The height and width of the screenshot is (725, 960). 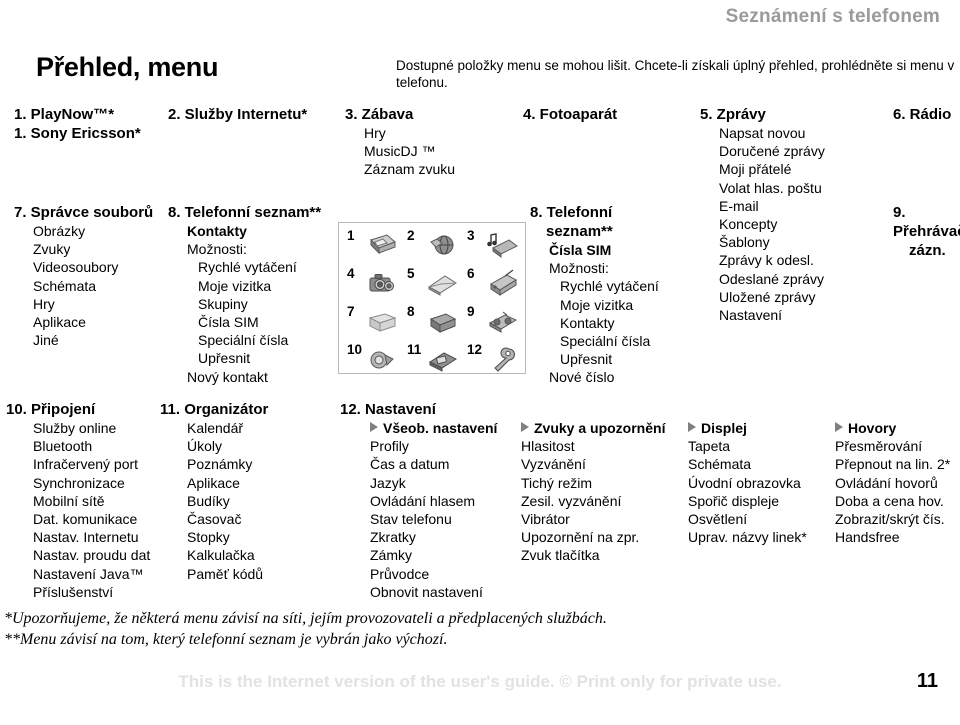 What do you see at coordinates (217, 231) in the screenshot?
I see `list-item: Kontakty` at bounding box center [217, 231].